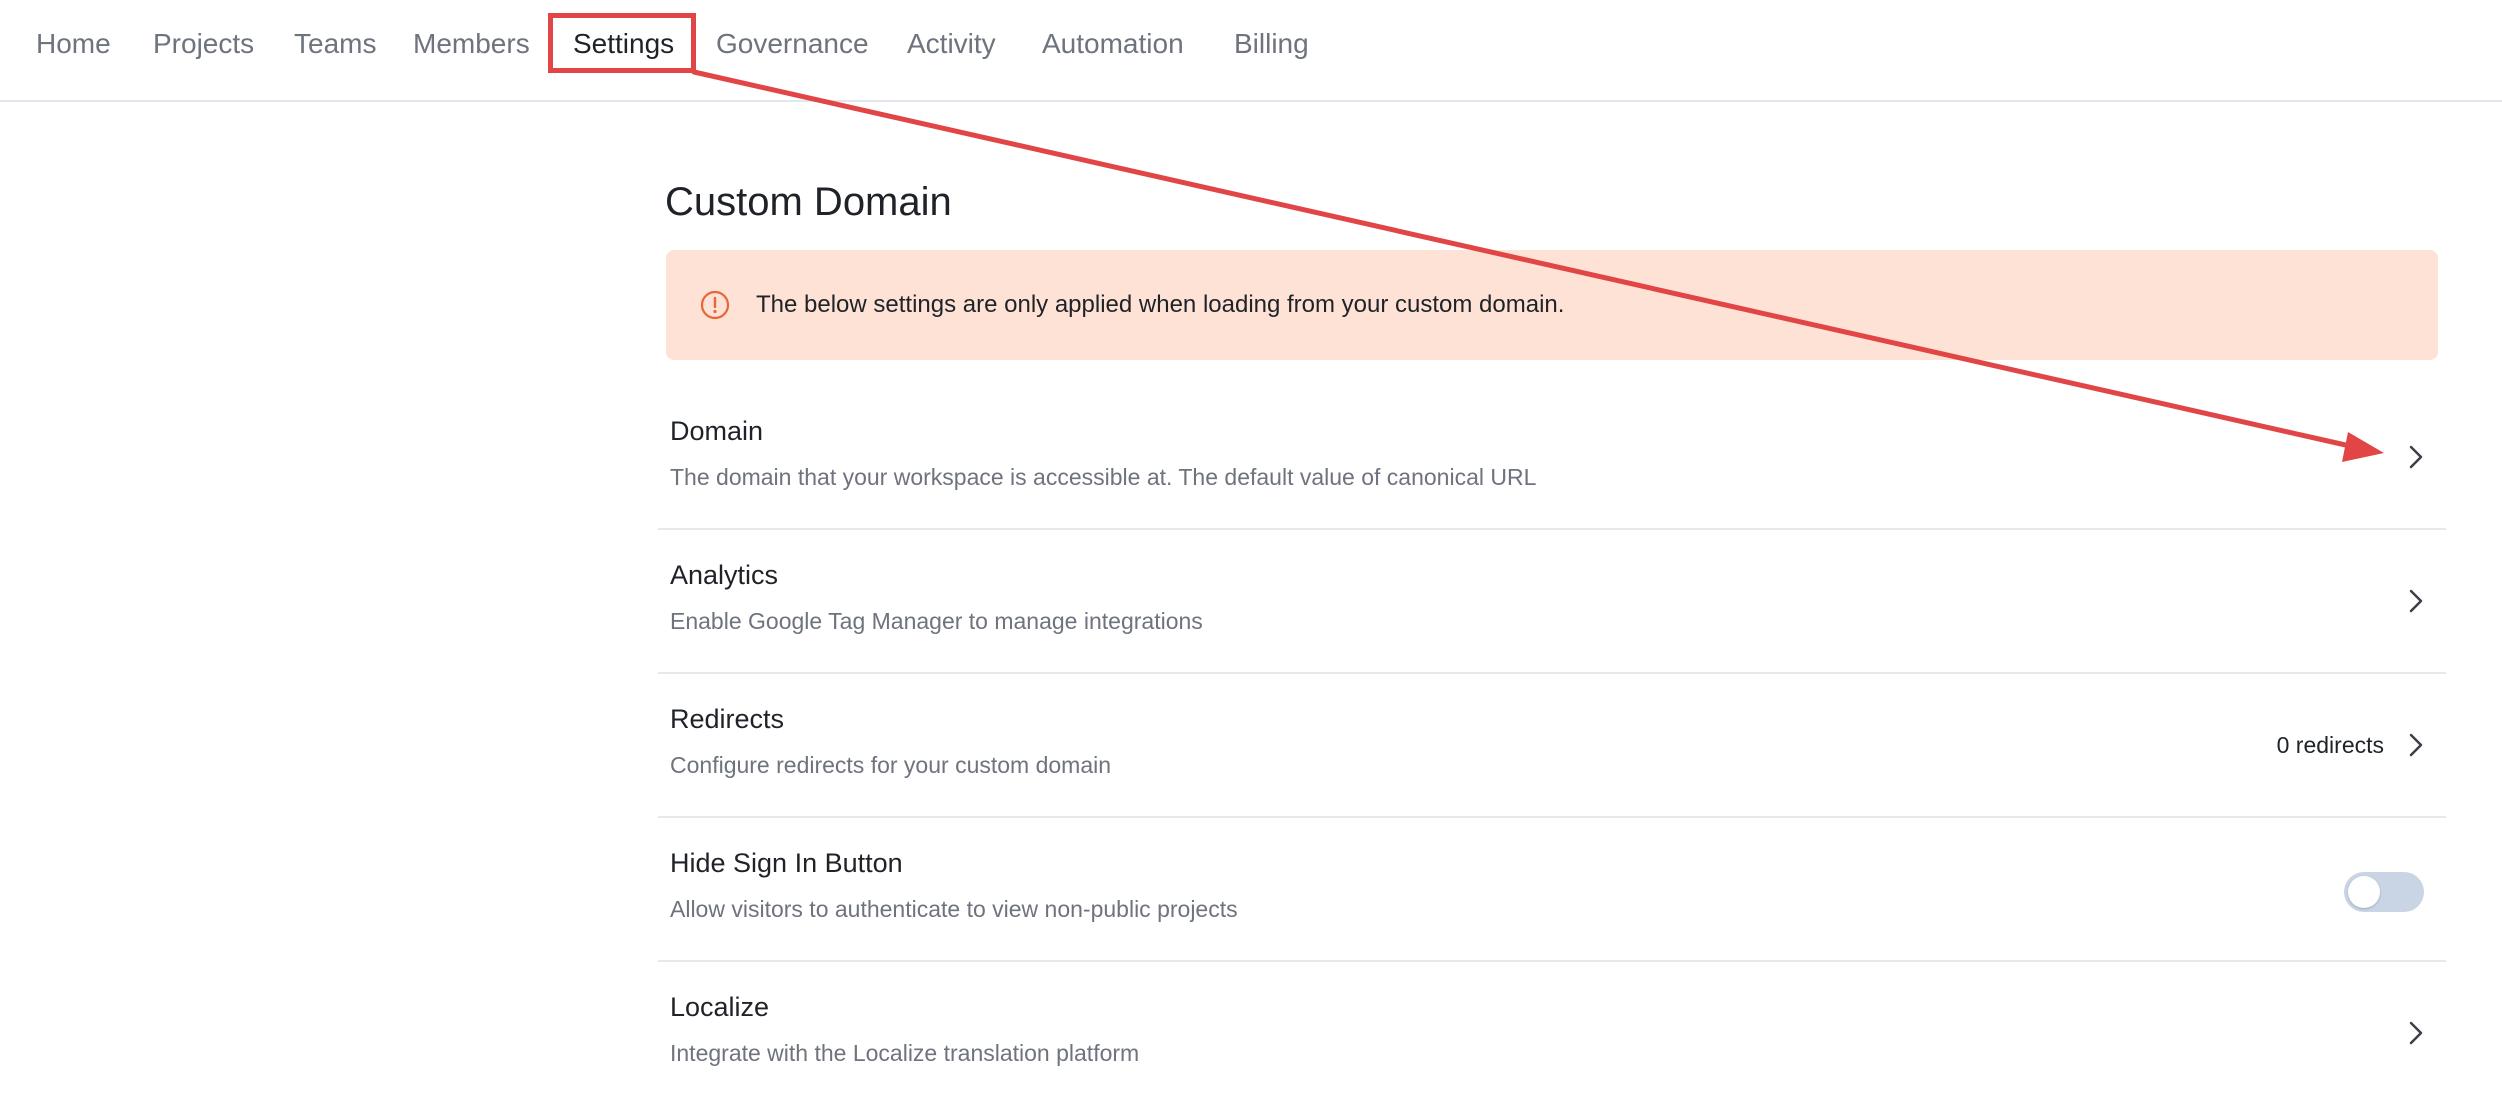 The width and height of the screenshot is (2502, 1114). What do you see at coordinates (808, 202) in the screenshot?
I see `page-title: Custom Domain` at bounding box center [808, 202].